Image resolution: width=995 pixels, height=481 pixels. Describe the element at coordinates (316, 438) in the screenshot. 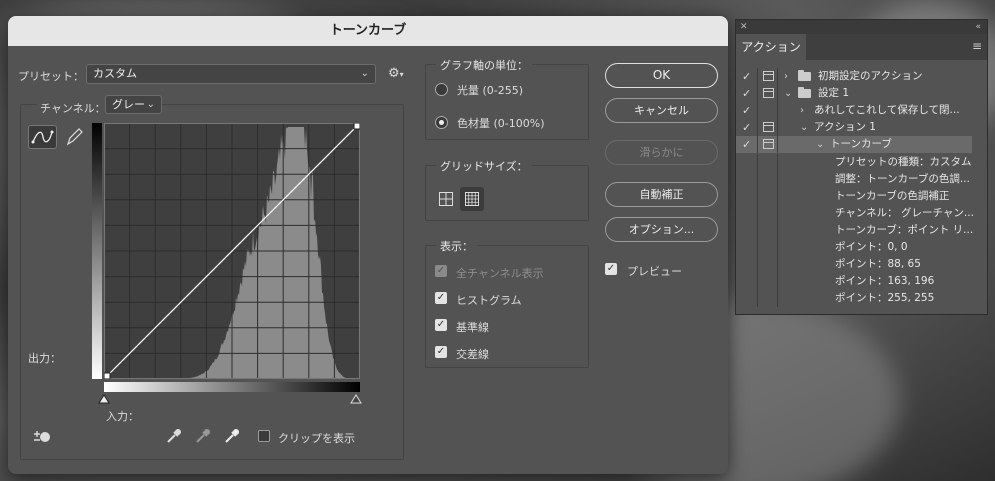

I see `clip-label: クリップを表示` at that location.